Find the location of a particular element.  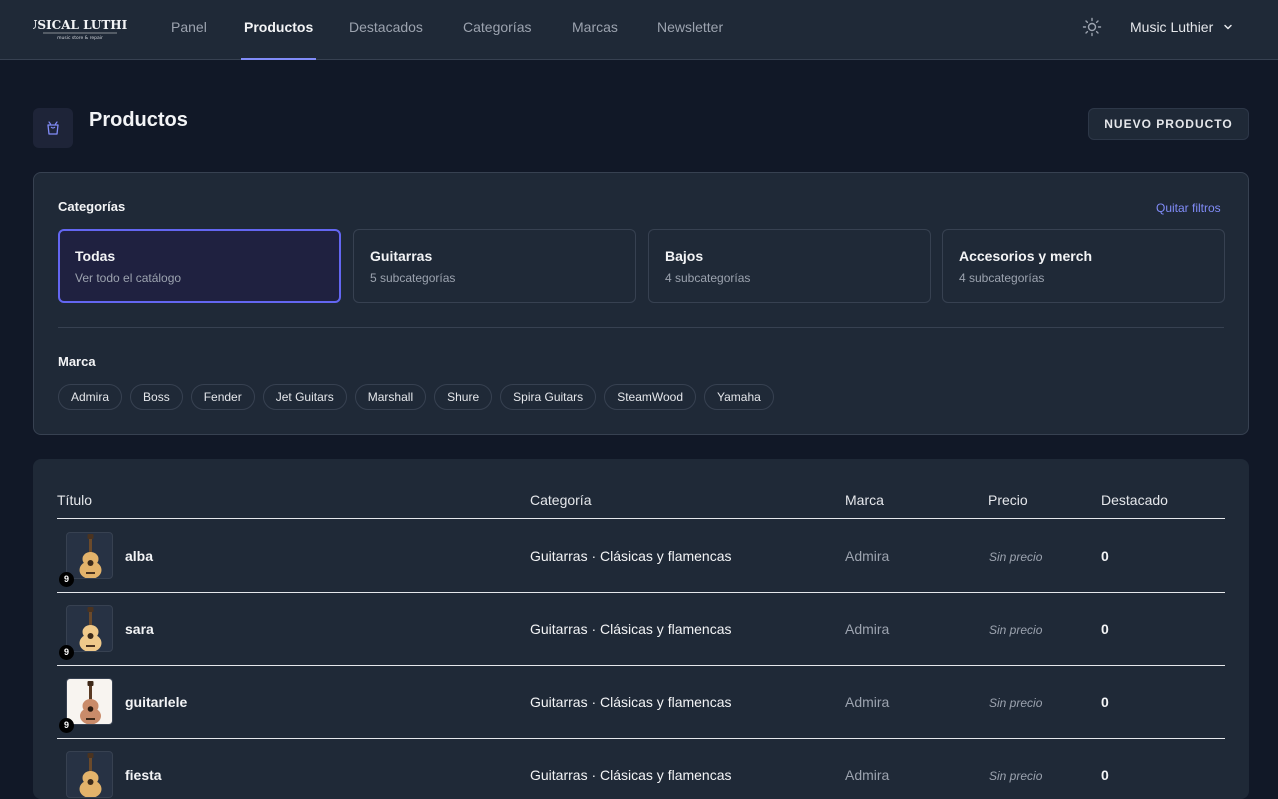

theme-toggle-sun-icon is located at coordinates (1092, 27).